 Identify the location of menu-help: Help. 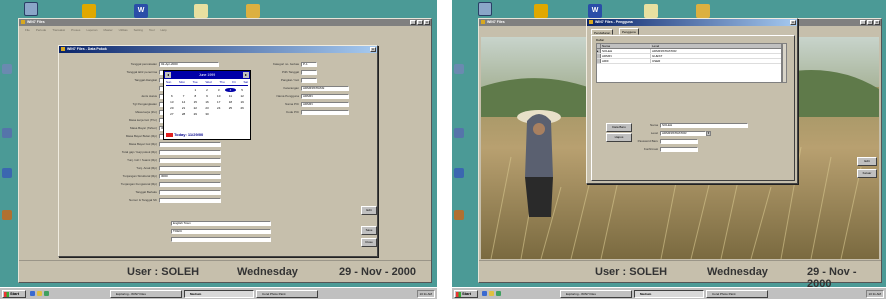
(164, 30).